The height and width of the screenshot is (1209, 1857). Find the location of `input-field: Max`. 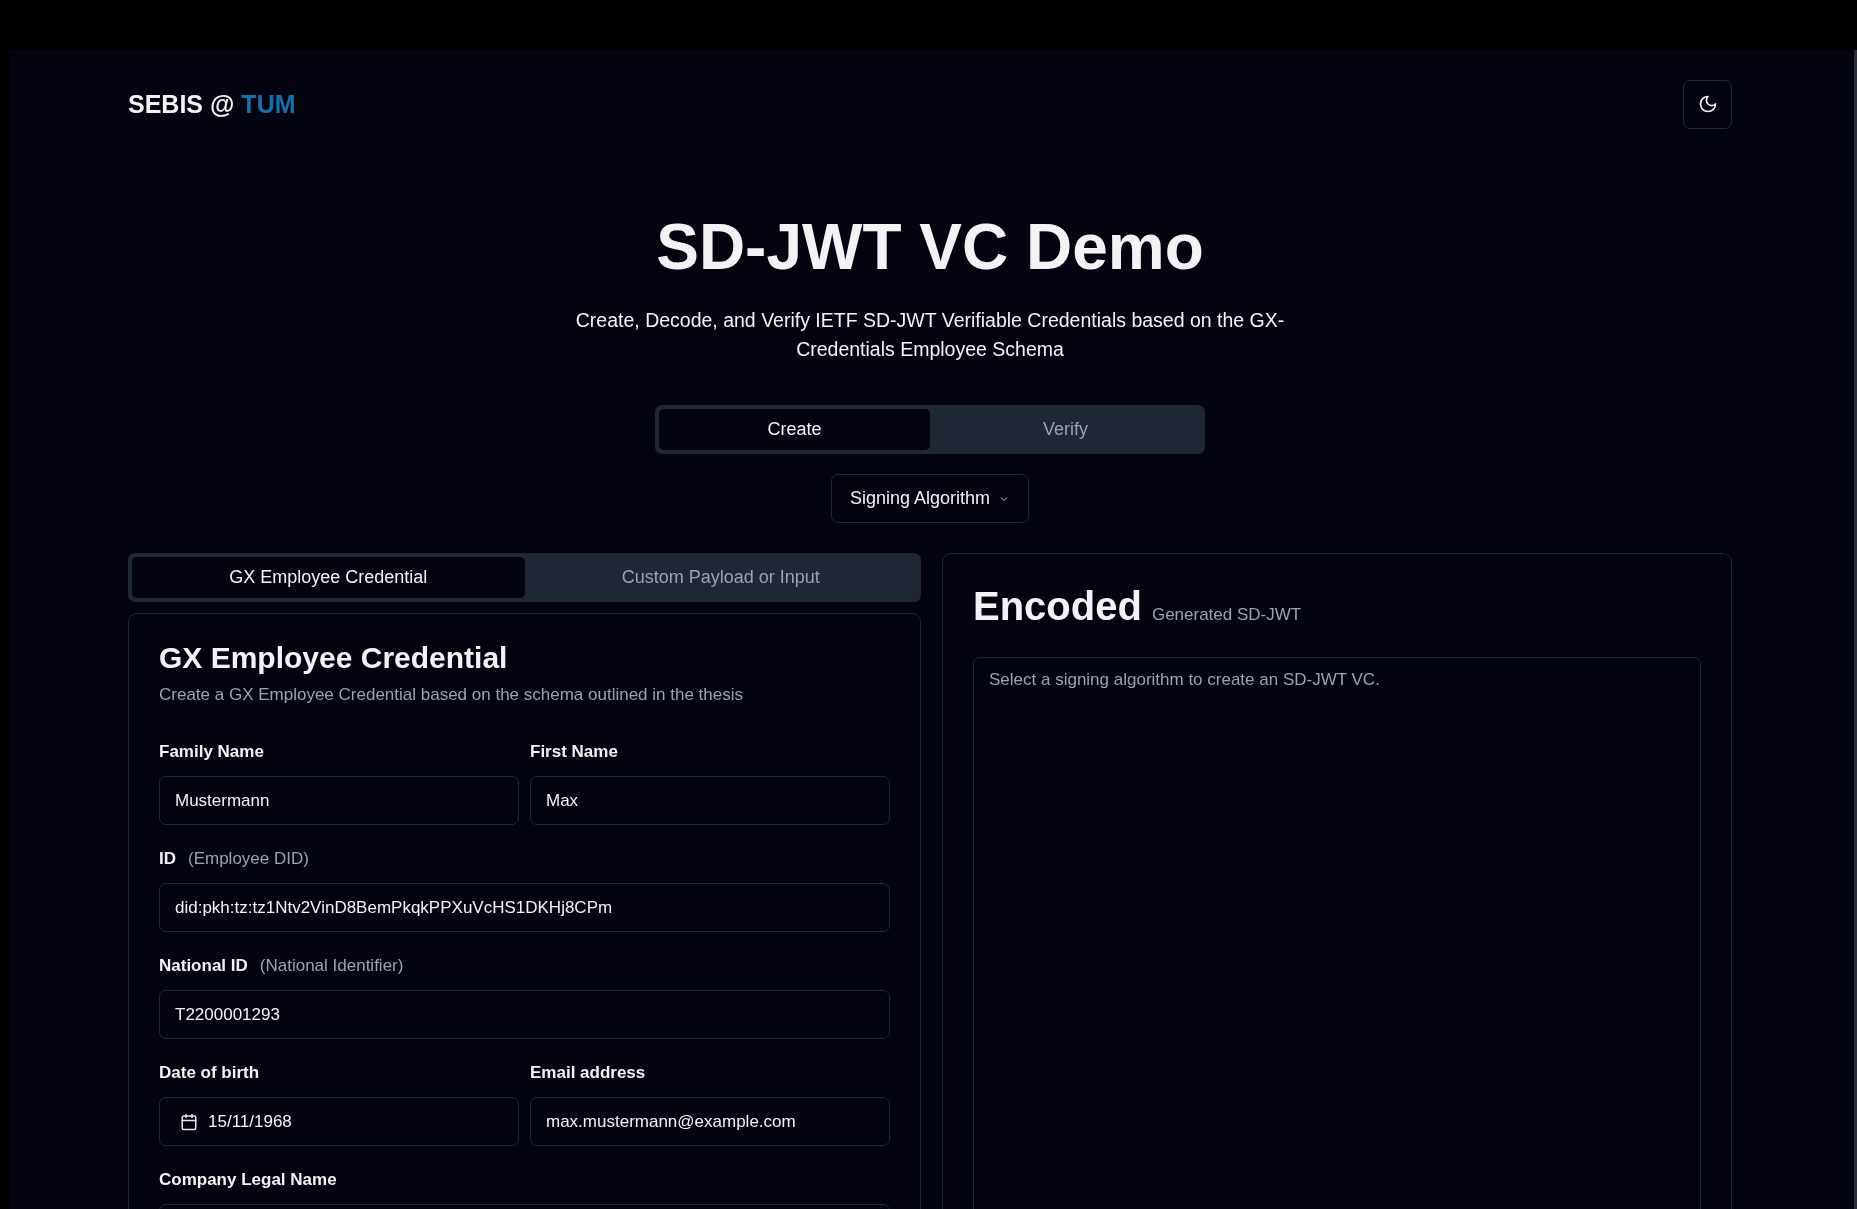

input-field: Max is located at coordinates (710, 800).